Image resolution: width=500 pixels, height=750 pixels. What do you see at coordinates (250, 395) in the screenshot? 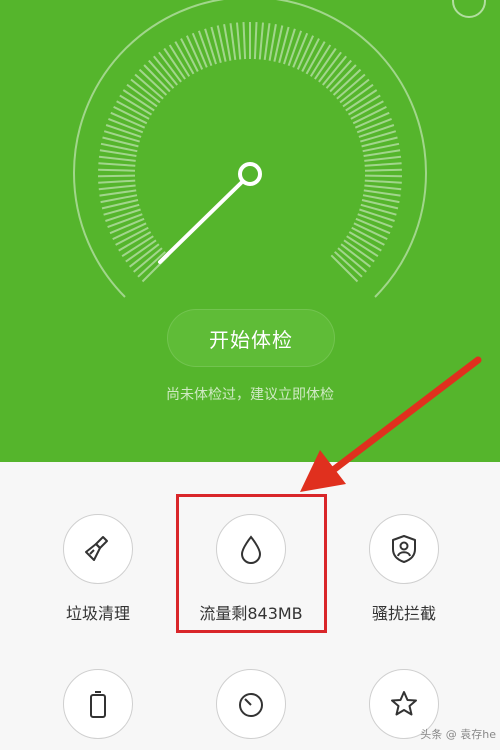
I see `check-hint-text: 尚未体检过，建议立即体检` at bounding box center [250, 395].